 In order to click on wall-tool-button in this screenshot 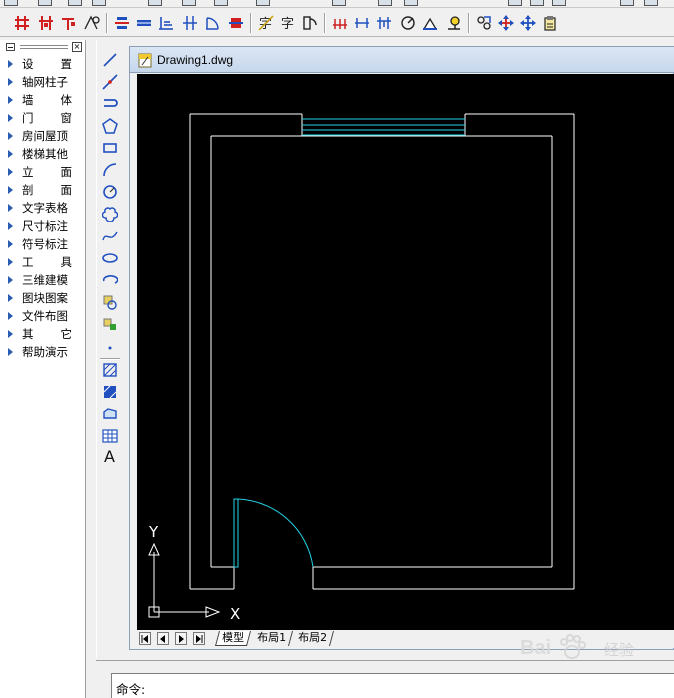, I will do `click(92, 23)`.